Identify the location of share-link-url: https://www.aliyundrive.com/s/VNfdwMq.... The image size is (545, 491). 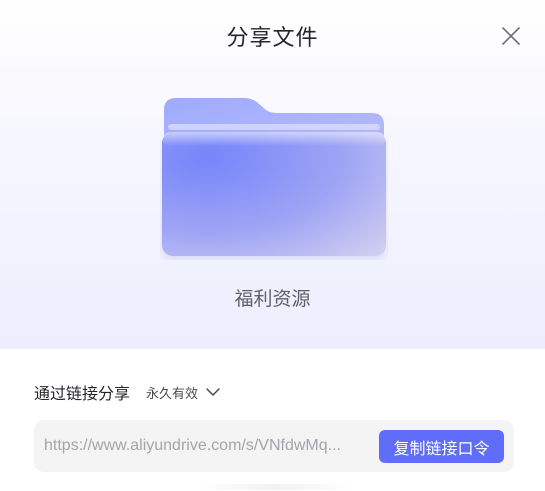
(209, 446).